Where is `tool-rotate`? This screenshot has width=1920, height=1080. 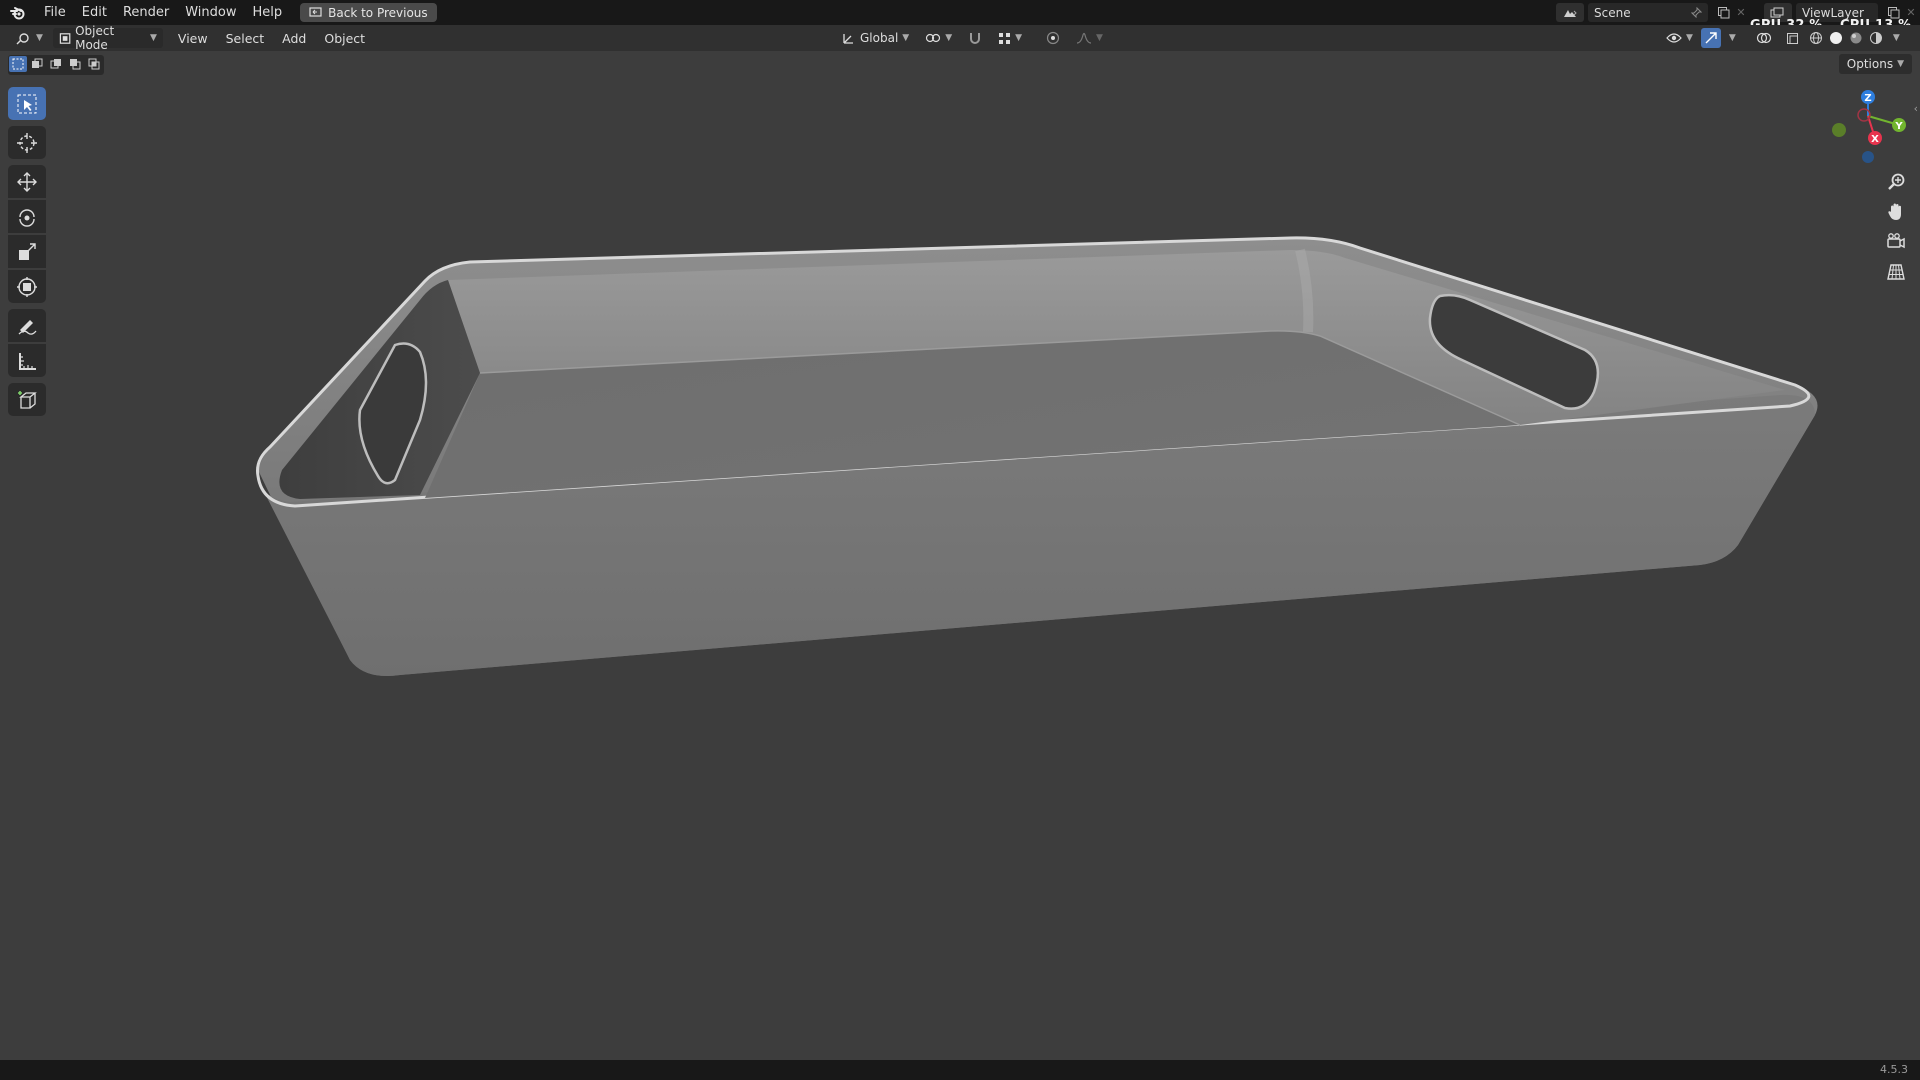
tool-rotate is located at coordinates (27, 216).